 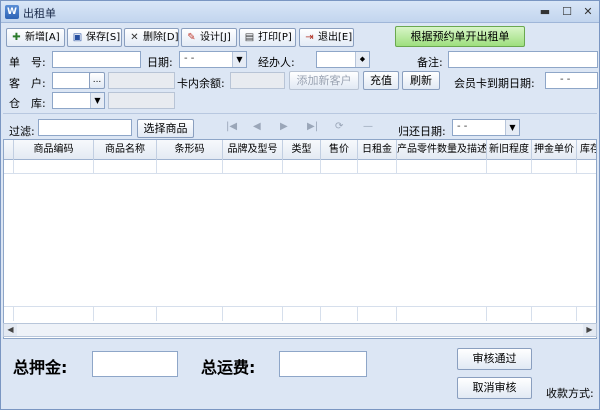 I want to click on app-icon: W, so click(x=12, y=12).